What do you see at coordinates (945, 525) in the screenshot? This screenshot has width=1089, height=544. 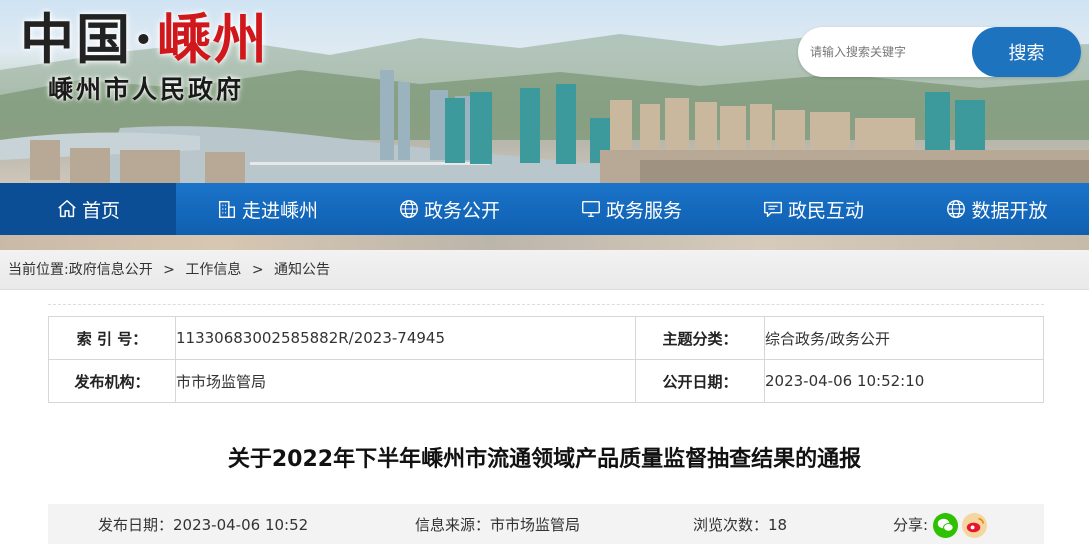 I see `wechat-share-icon` at bounding box center [945, 525].